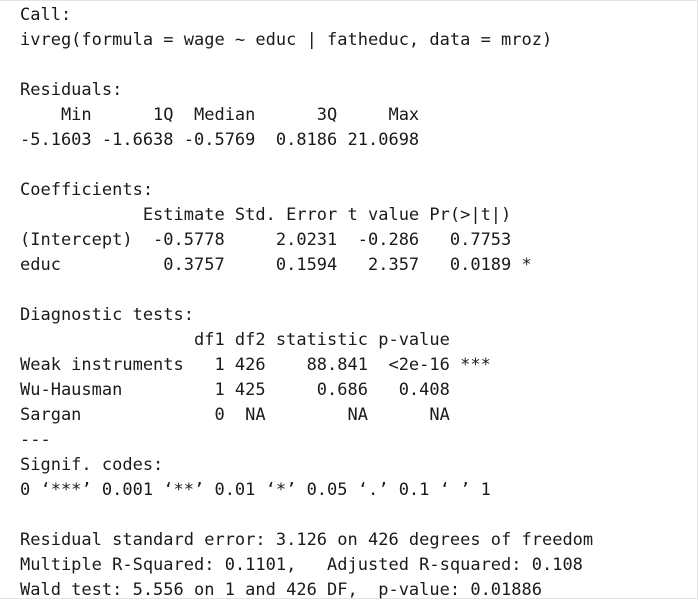  What do you see at coordinates (71, 90) in the screenshot?
I see `residuals-heading: Residuals:` at bounding box center [71, 90].